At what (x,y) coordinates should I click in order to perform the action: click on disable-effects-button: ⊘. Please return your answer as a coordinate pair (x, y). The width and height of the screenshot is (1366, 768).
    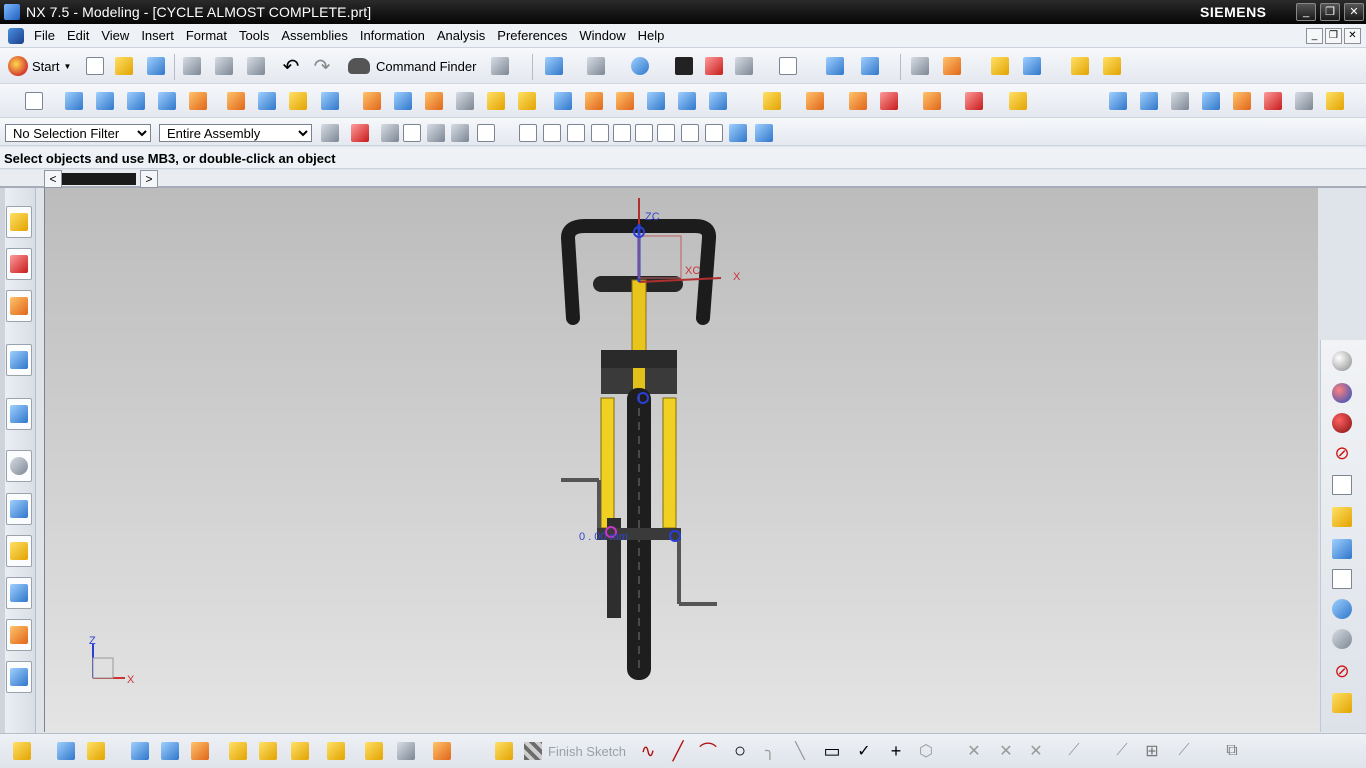
    Looking at the image, I should click on (1342, 671).